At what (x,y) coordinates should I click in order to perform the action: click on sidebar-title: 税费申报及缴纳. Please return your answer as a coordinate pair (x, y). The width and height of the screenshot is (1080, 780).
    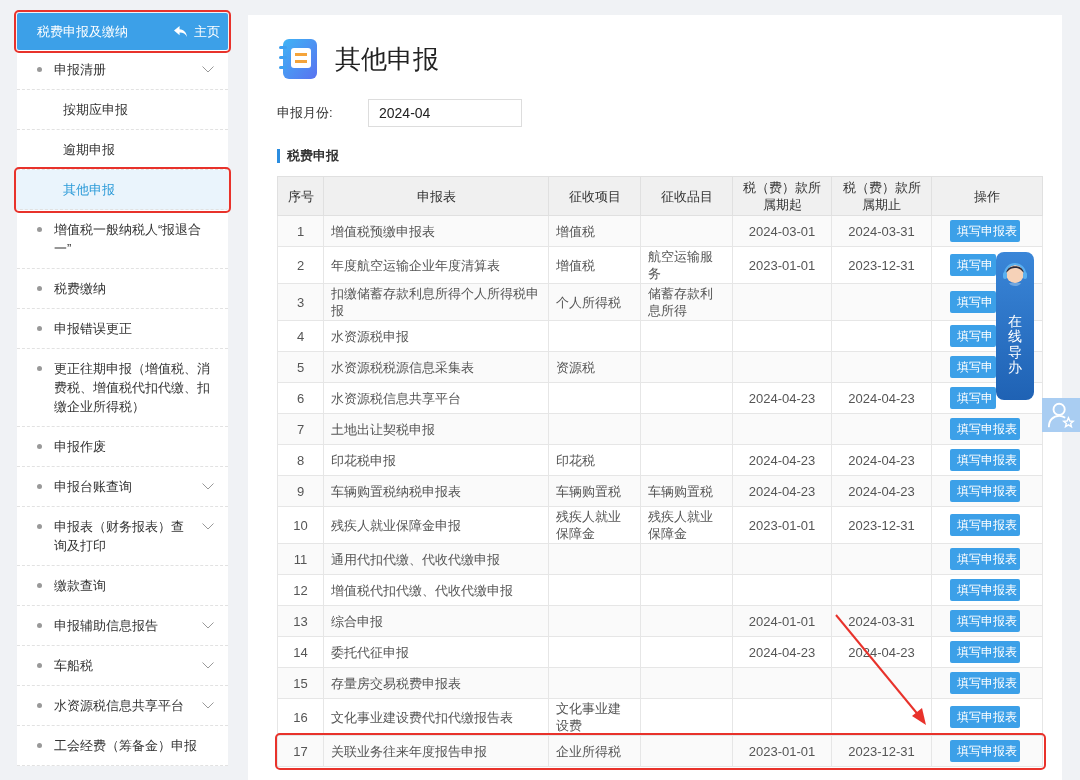
    Looking at the image, I should click on (82, 31).